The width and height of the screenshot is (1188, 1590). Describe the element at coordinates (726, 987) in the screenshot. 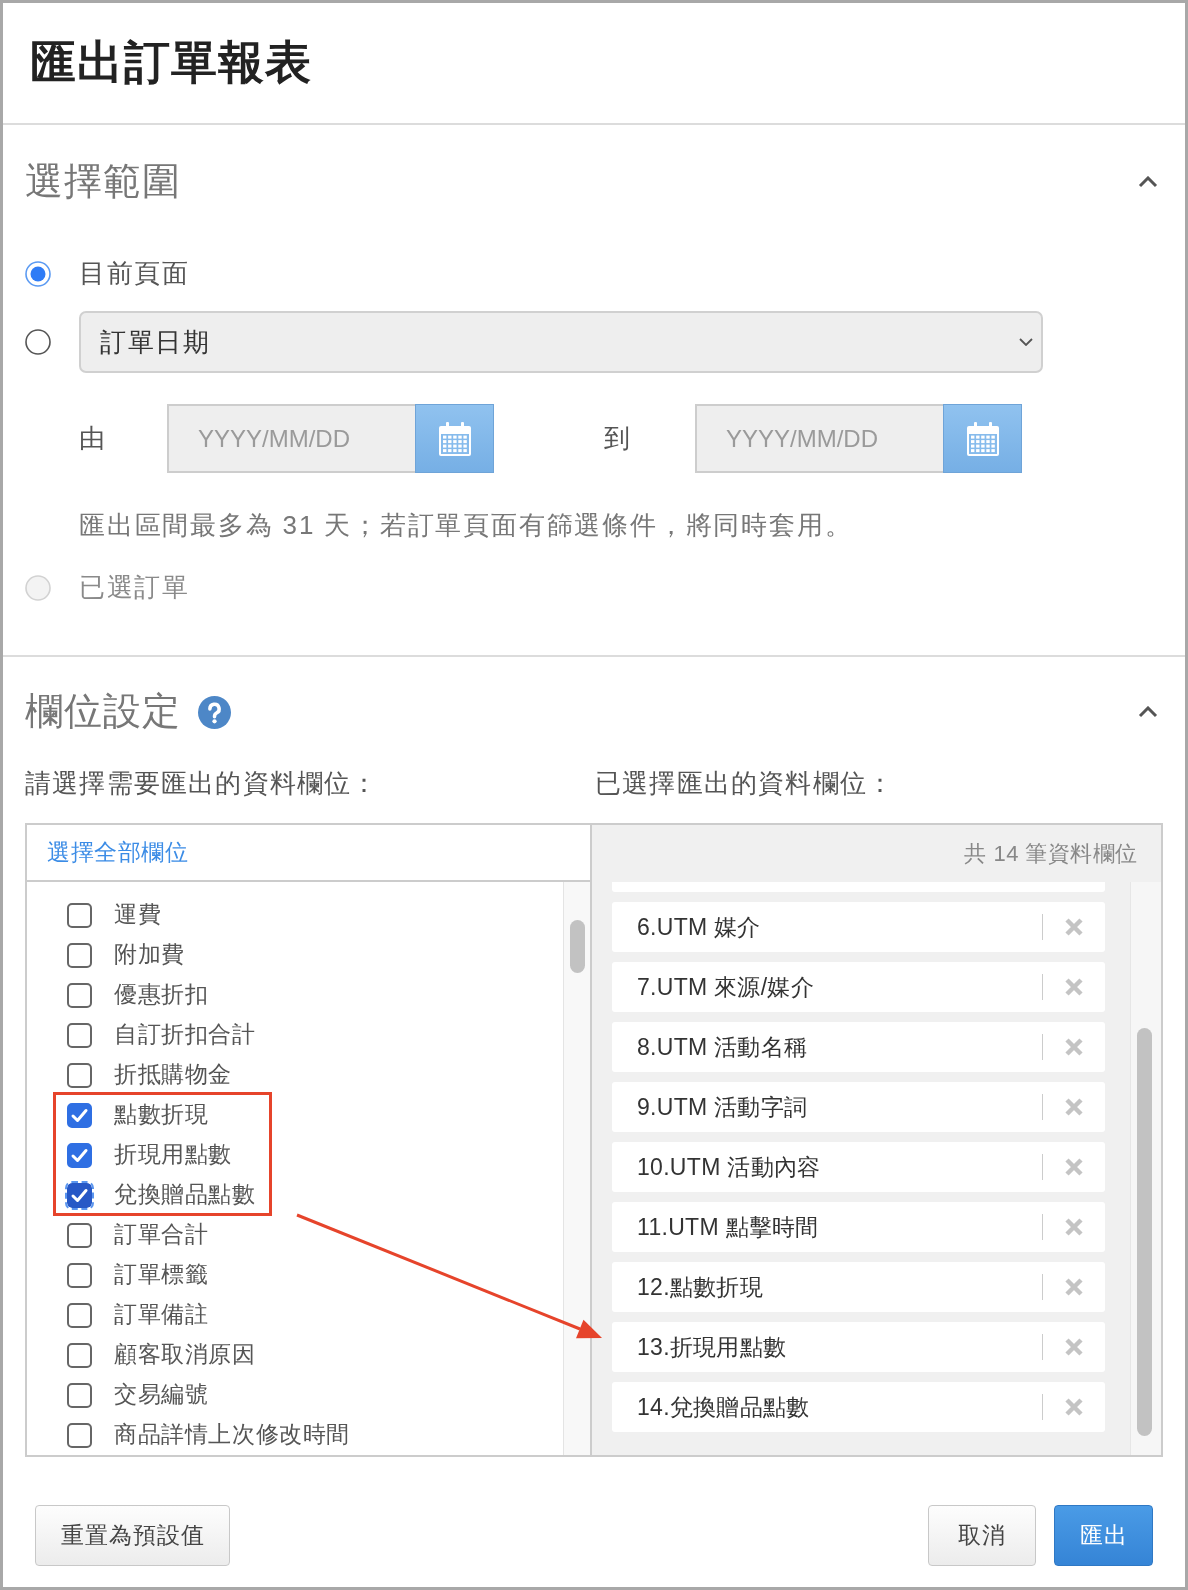

I see `field-name: 7.UTM 來源/媒介` at that location.